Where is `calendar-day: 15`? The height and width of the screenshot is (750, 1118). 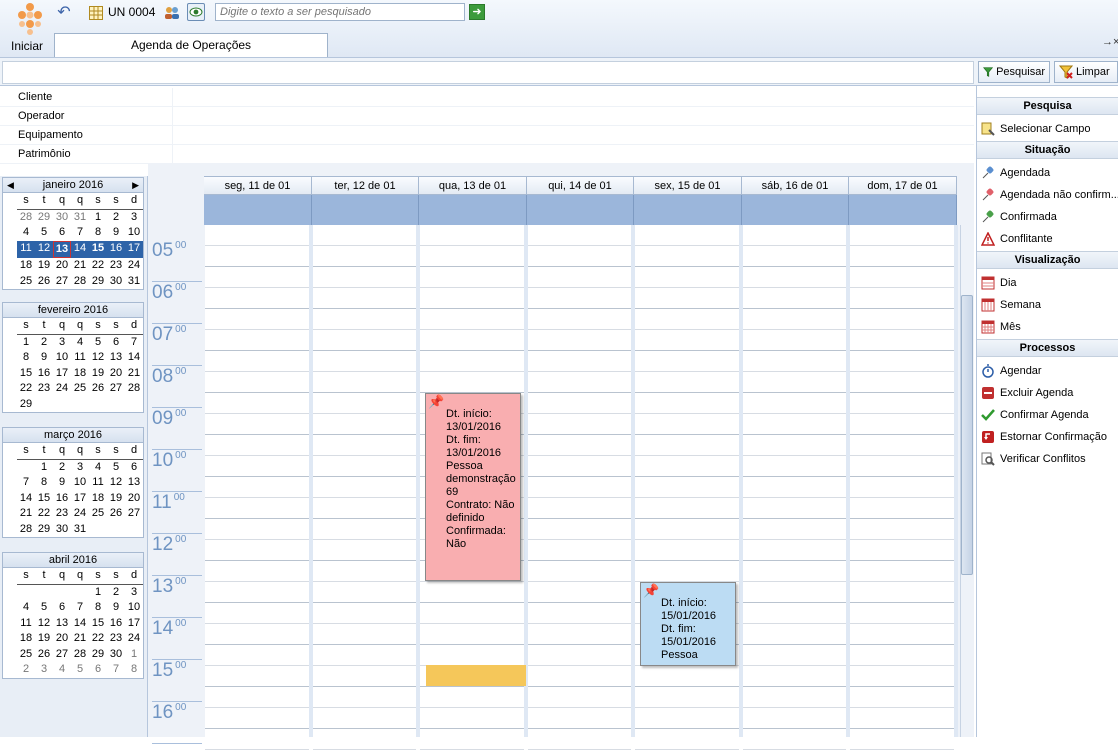
calendar-day: 15 is located at coordinates (98, 624).